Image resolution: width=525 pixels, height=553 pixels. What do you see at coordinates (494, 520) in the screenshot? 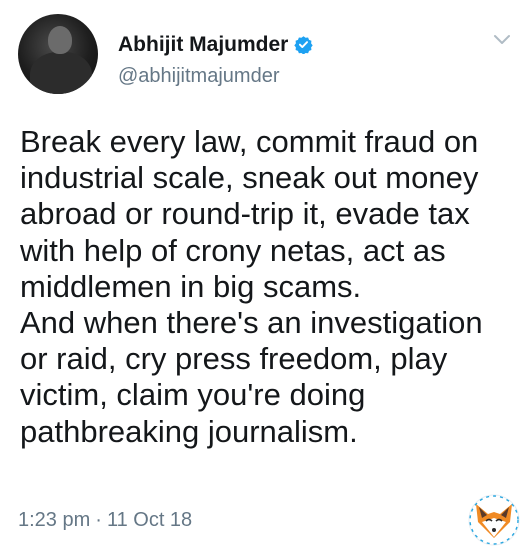
I see `fox-logo-icon` at bounding box center [494, 520].